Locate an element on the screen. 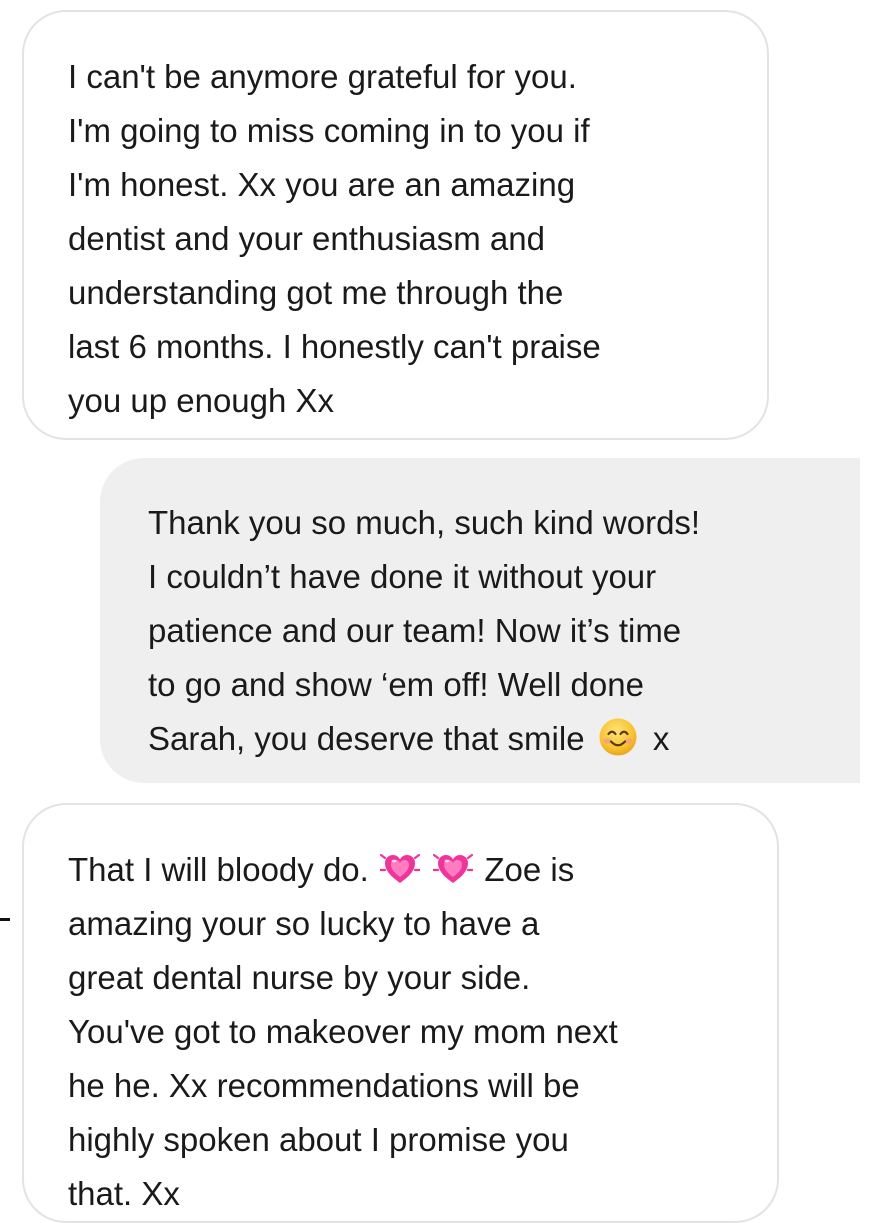 The width and height of the screenshot is (893, 1223). left-edge-marker is located at coordinates (5, 919).